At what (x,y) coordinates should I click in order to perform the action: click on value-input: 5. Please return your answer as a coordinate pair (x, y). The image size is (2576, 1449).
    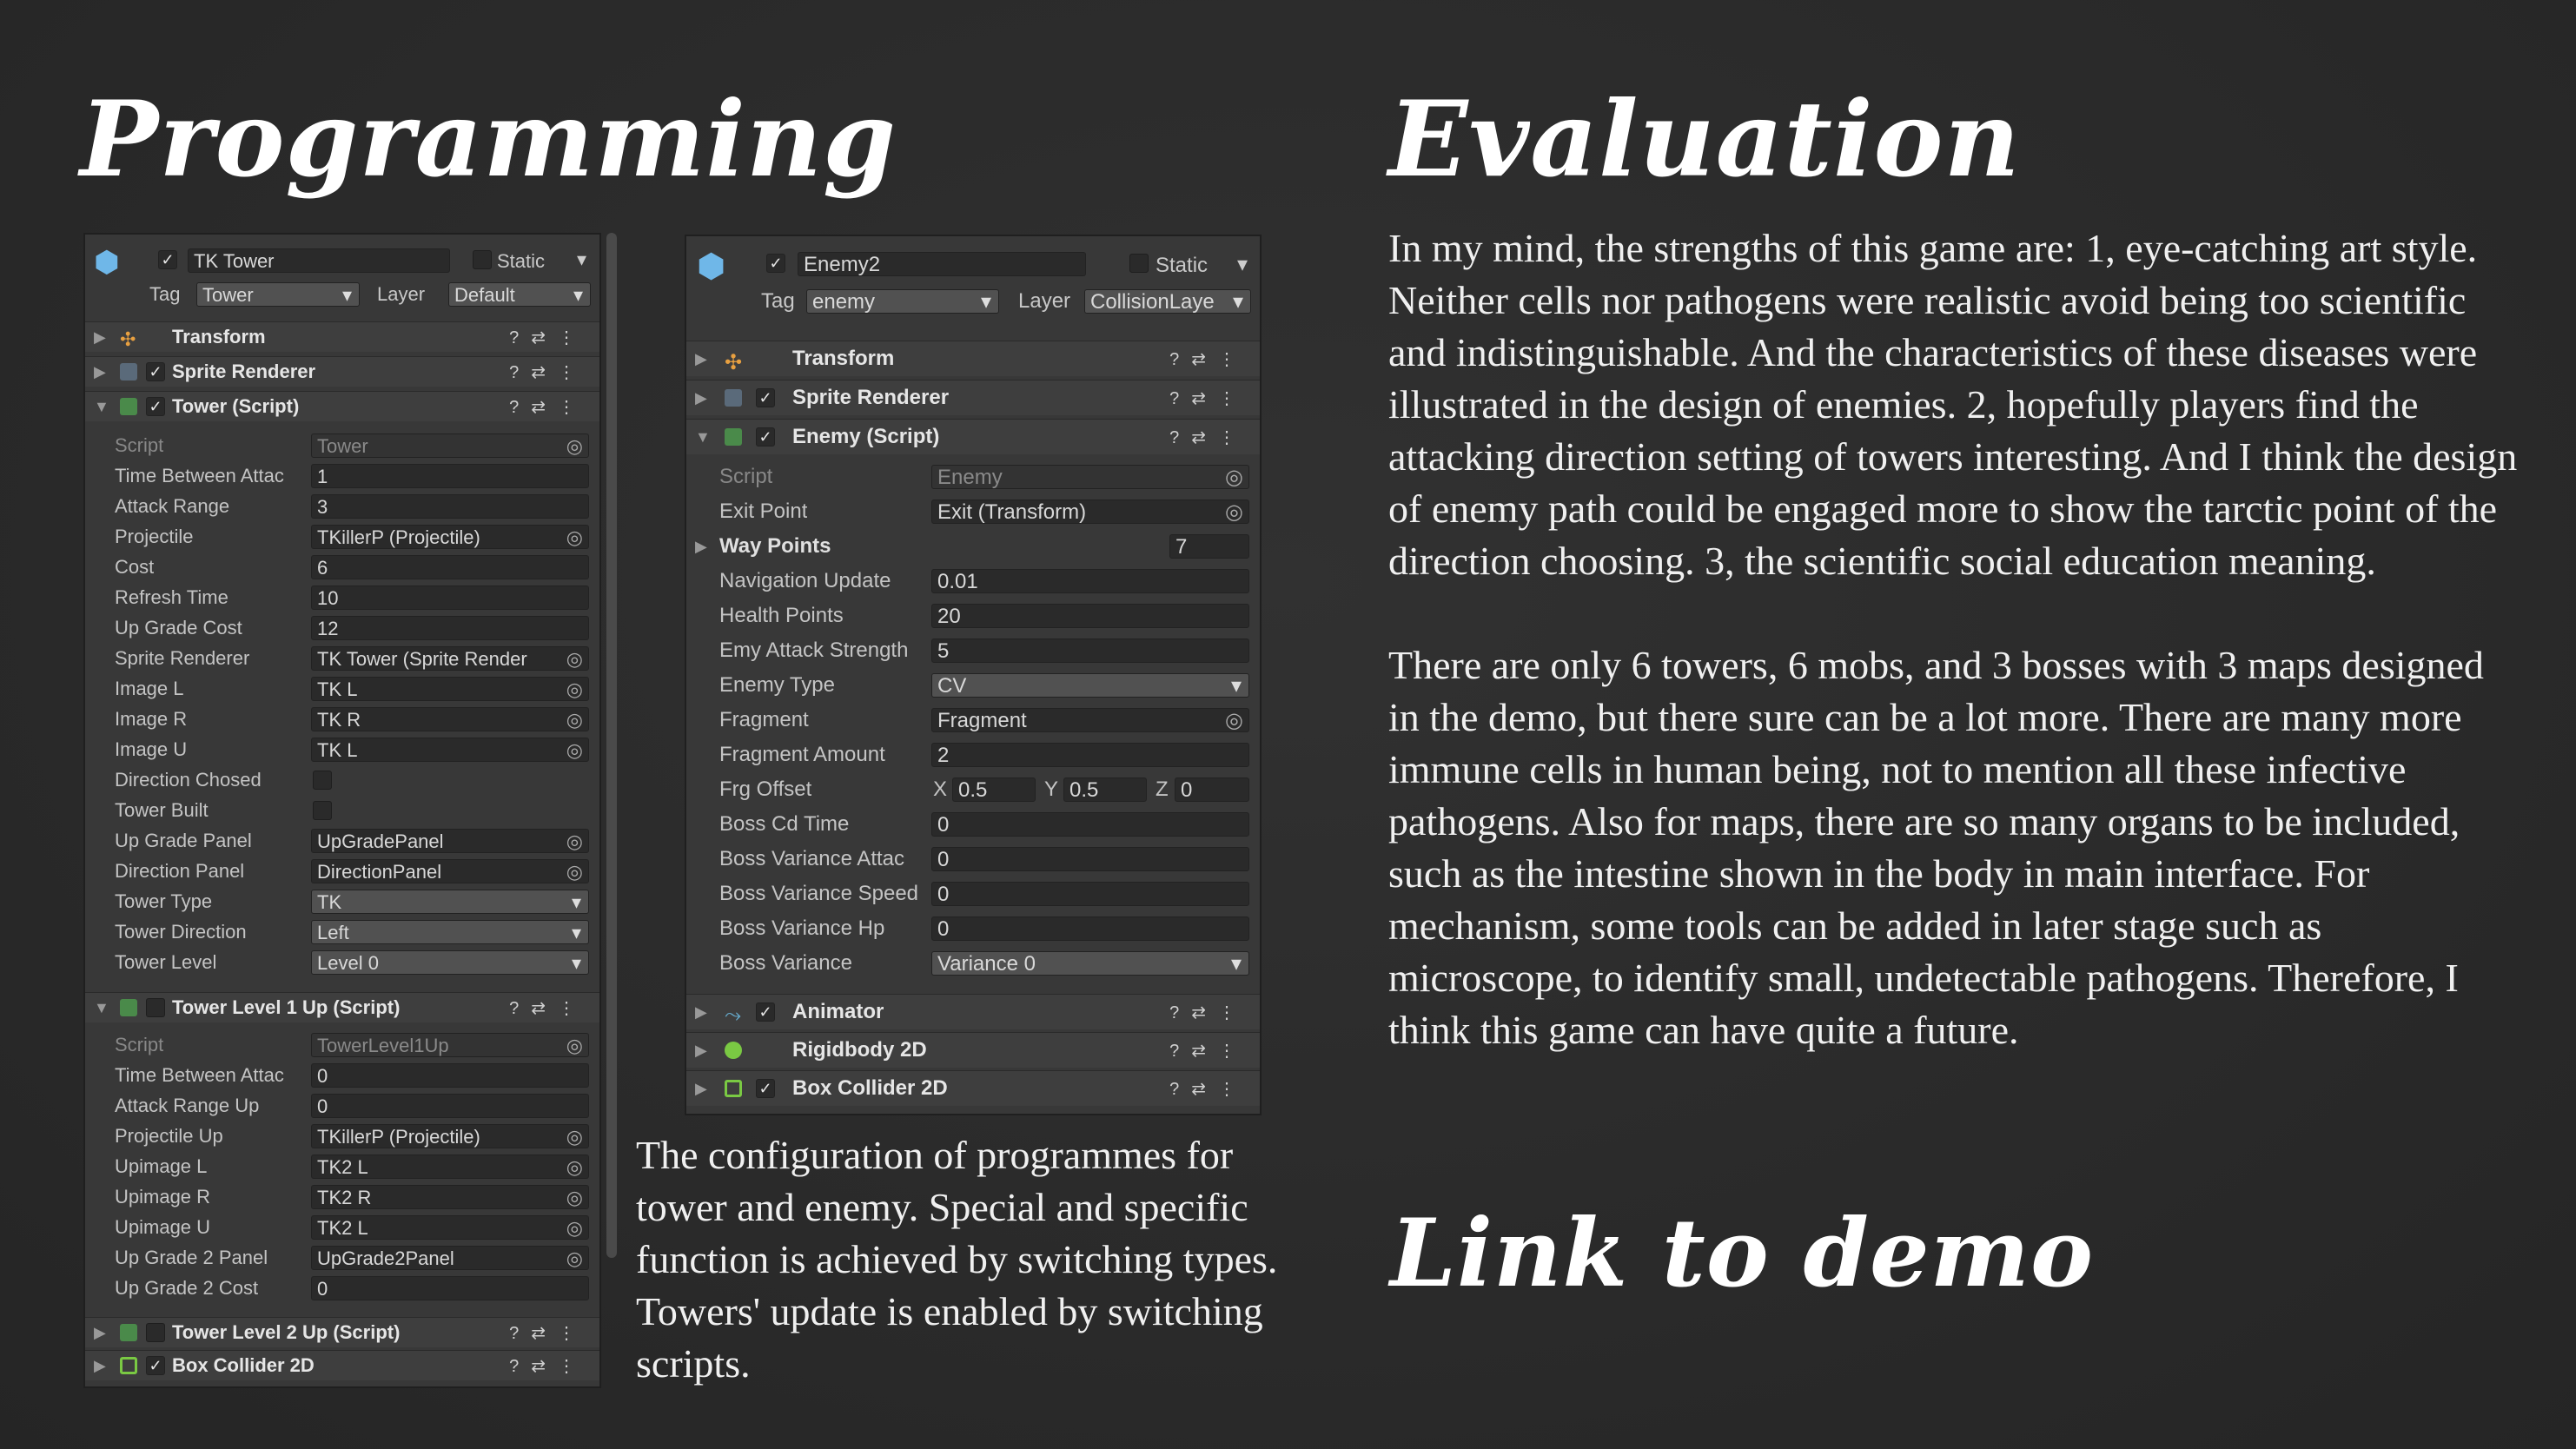
    Looking at the image, I should click on (1090, 651).